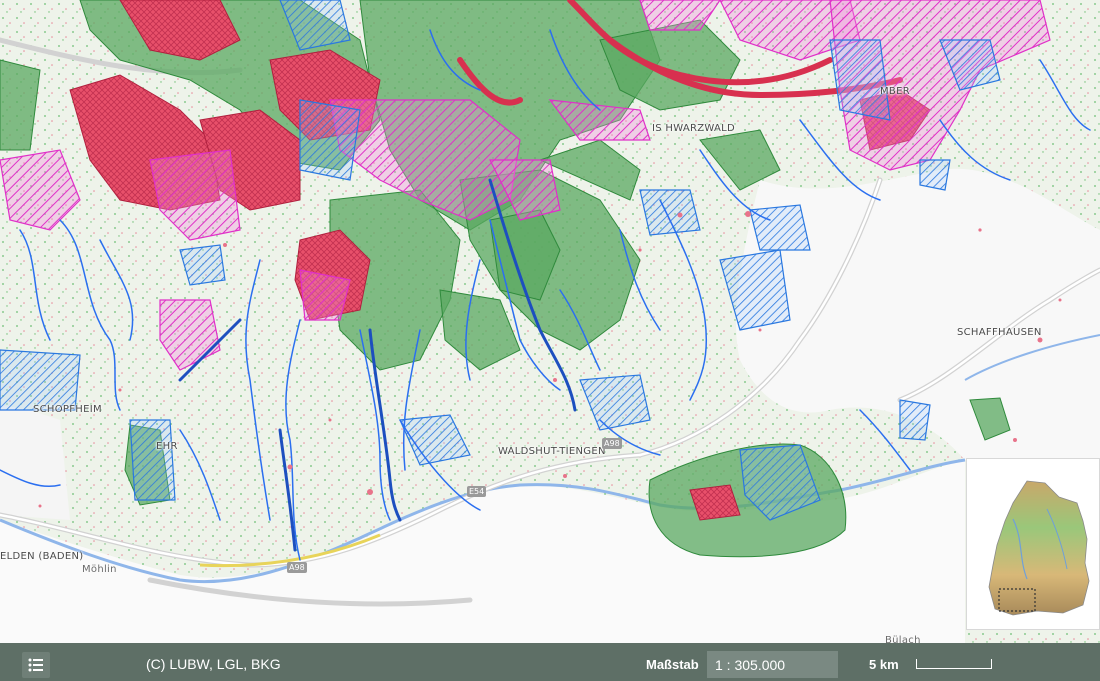 This screenshot has height=681, width=1100. Describe the element at coordinates (550, 662) in the screenshot. I see `map-status-bar: (C) LUBW, LGL, BKG Maßstab 5 km` at that location.